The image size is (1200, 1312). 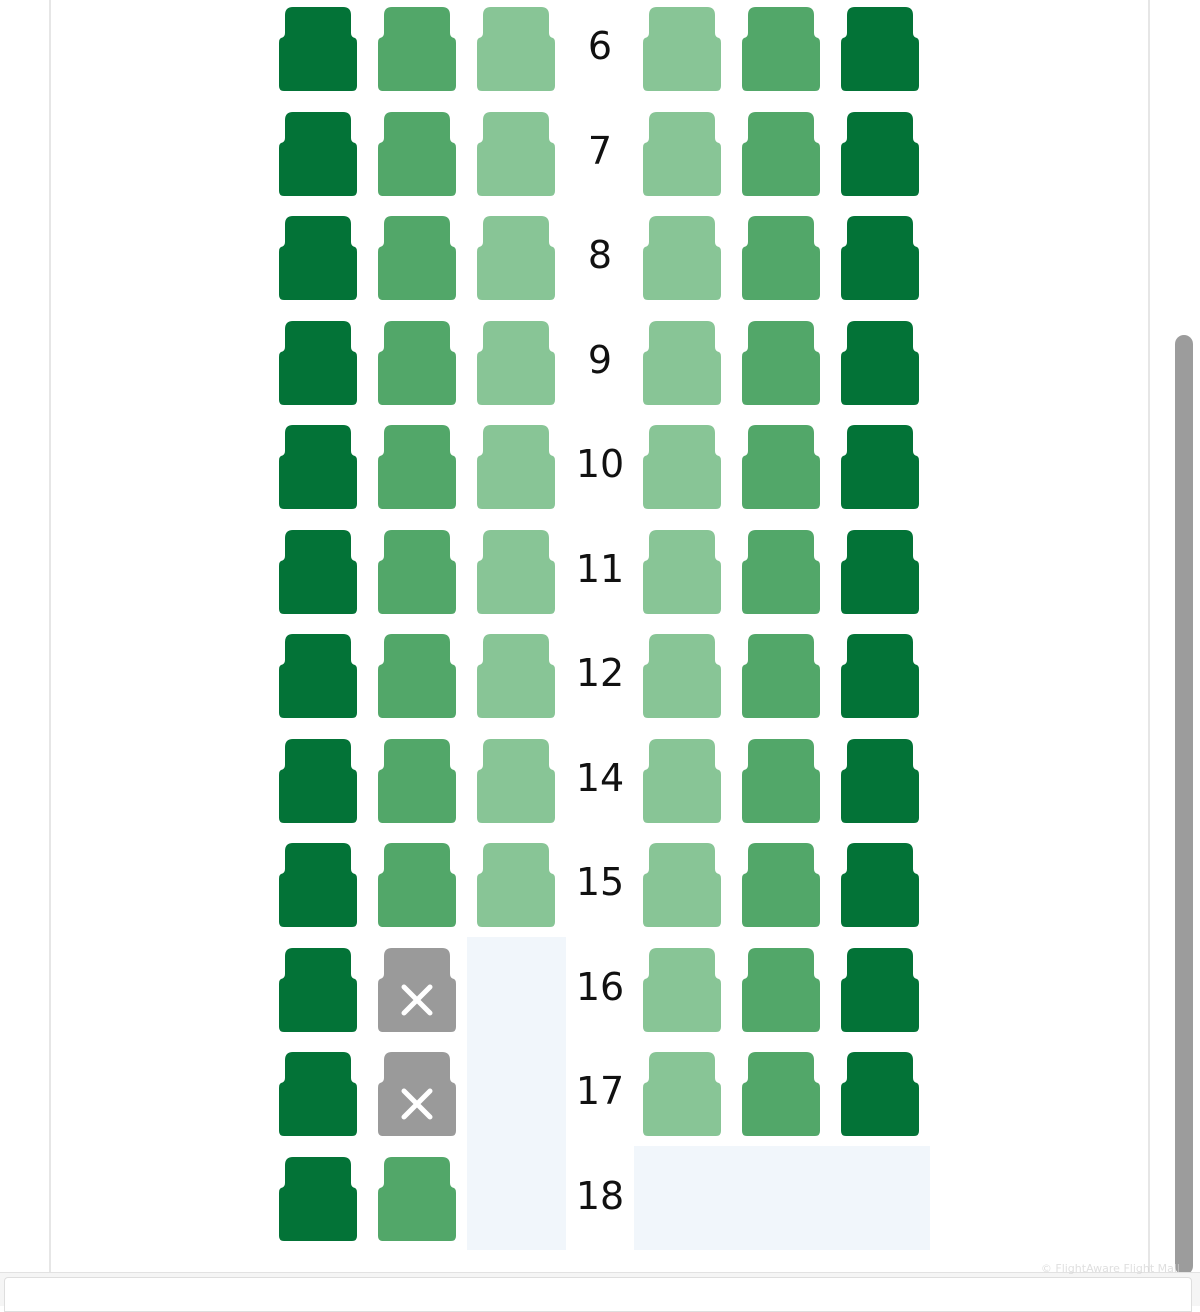 What do you see at coordinates (417, 362) in the screenshot?
I see `seat-9b` at bounding box center [417, 362].